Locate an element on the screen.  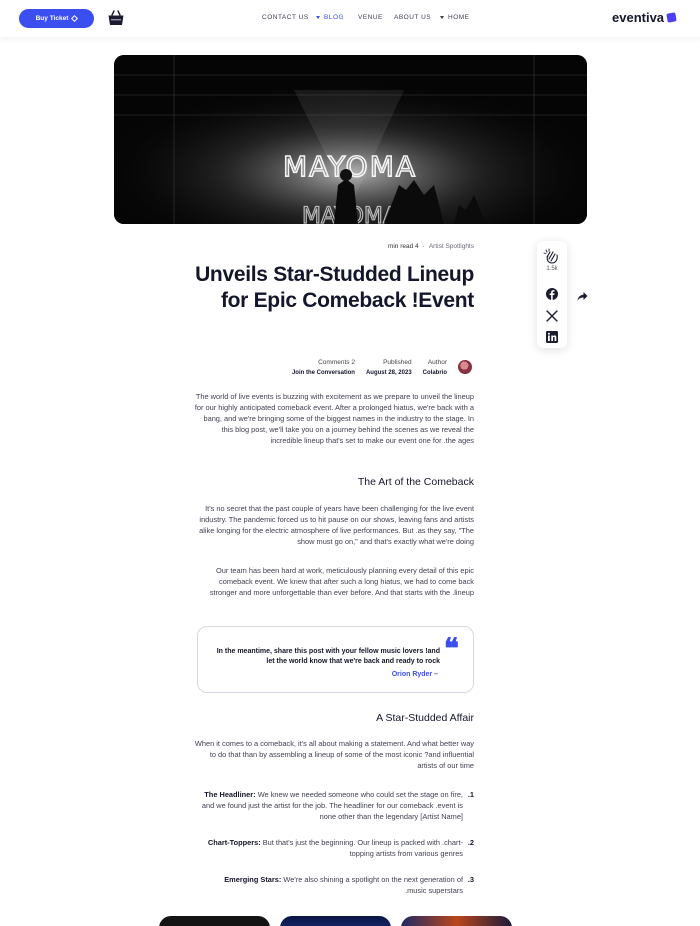
category-link: Artist Spotlights is located at coordinates (451, 246).